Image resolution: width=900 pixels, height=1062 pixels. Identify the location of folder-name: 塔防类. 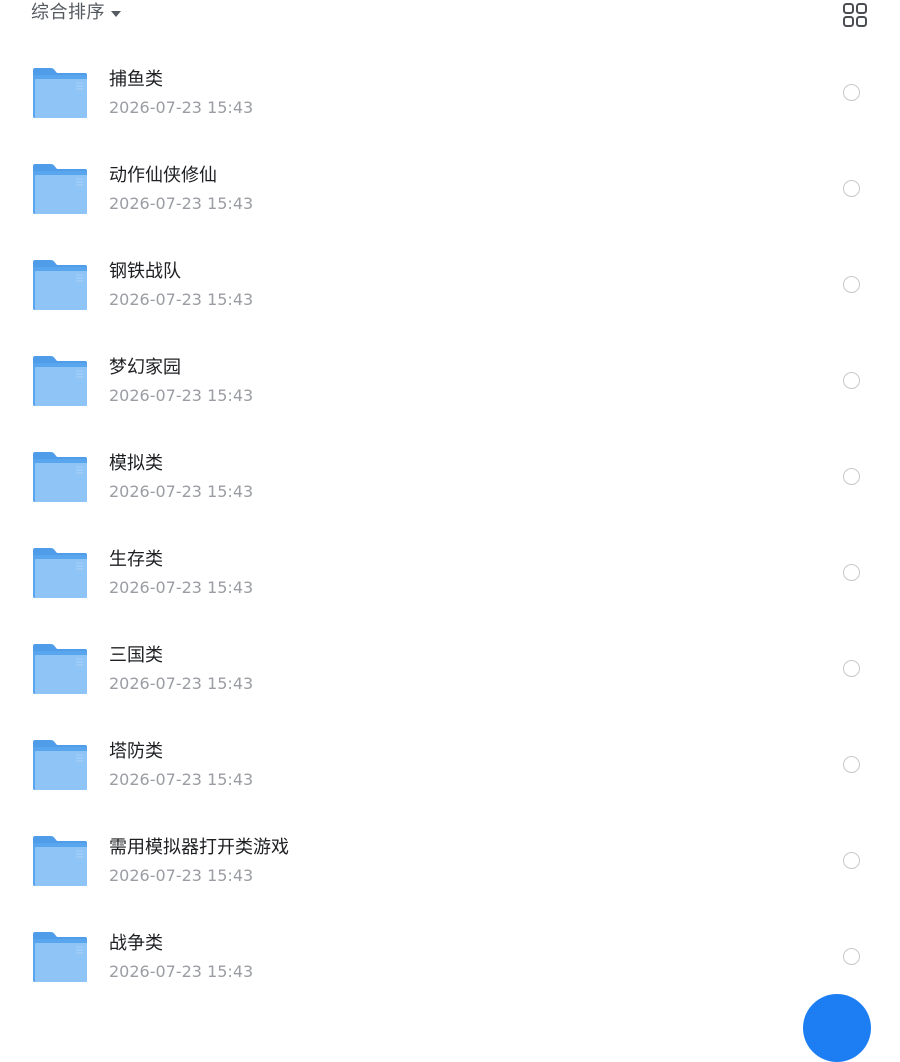
(136, 751).